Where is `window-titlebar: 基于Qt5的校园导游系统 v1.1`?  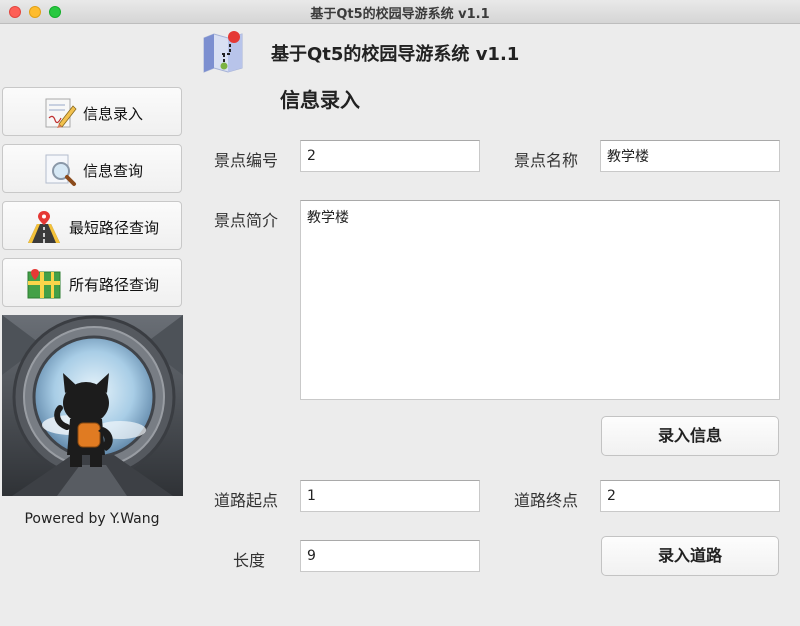 window-titlebar: 基于Qt5的校园导游系统 v1.1 is located at coordinates (400, 12).